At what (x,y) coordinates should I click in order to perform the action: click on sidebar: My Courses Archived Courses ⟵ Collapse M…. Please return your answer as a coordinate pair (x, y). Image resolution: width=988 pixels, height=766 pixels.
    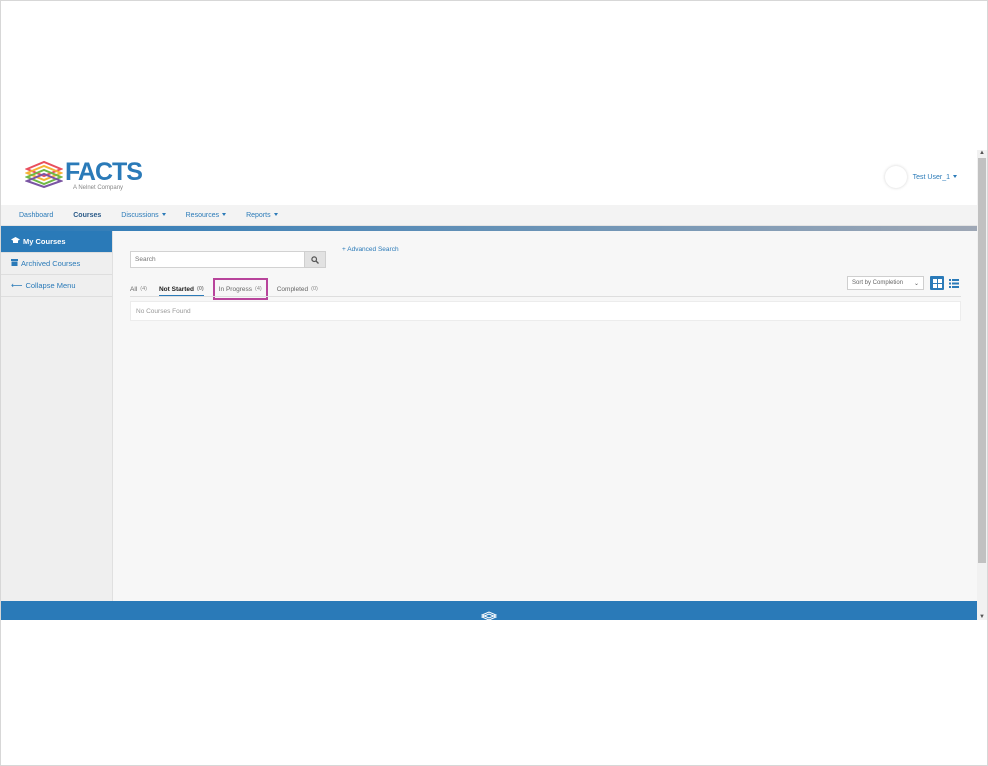
    Looking at the image, I should click on (57, 416).